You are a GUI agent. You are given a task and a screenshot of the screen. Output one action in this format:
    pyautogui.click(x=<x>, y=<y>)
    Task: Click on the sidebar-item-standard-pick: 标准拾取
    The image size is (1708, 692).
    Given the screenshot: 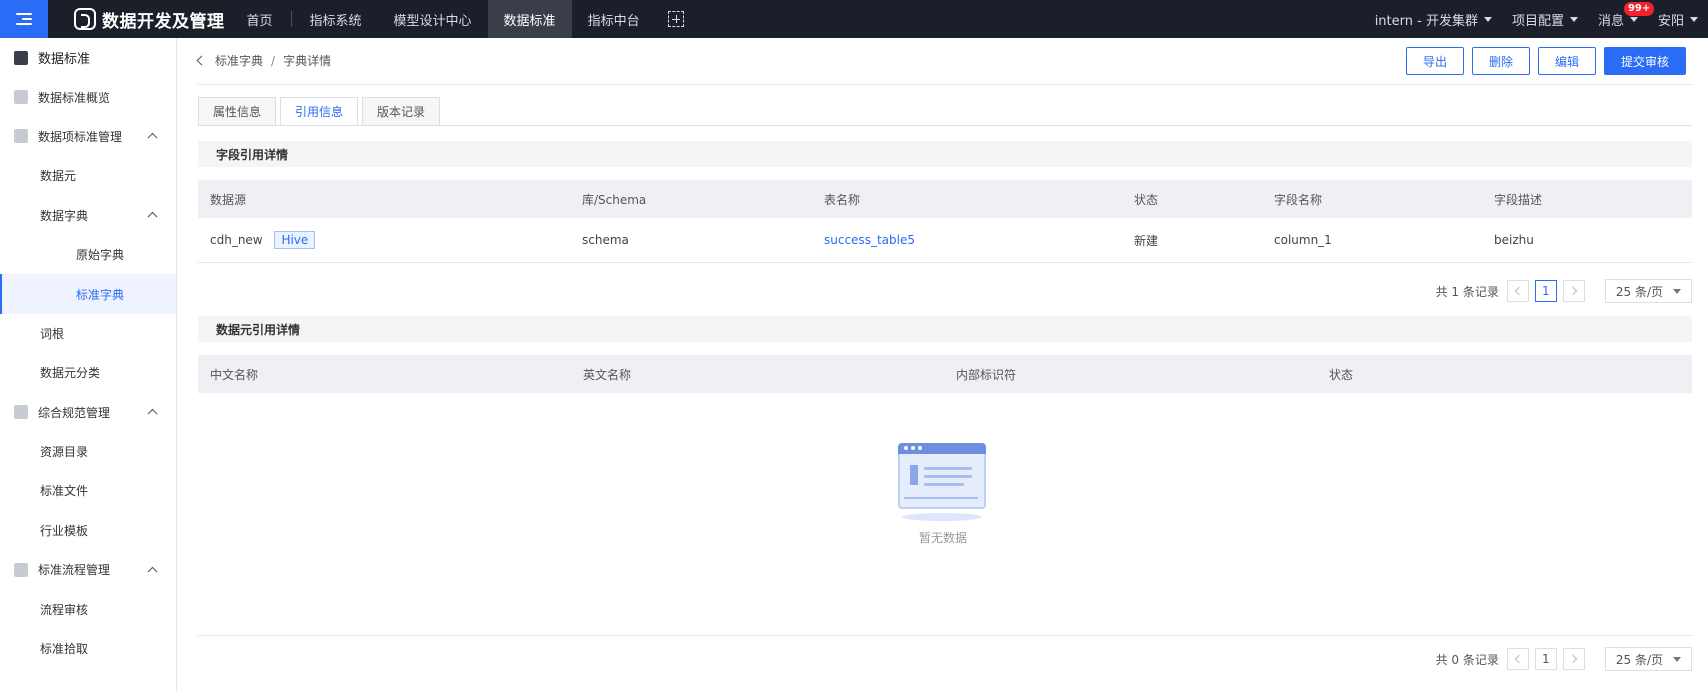 What is the action you would take?
    pyautogui.click(x=88, y=648)
    